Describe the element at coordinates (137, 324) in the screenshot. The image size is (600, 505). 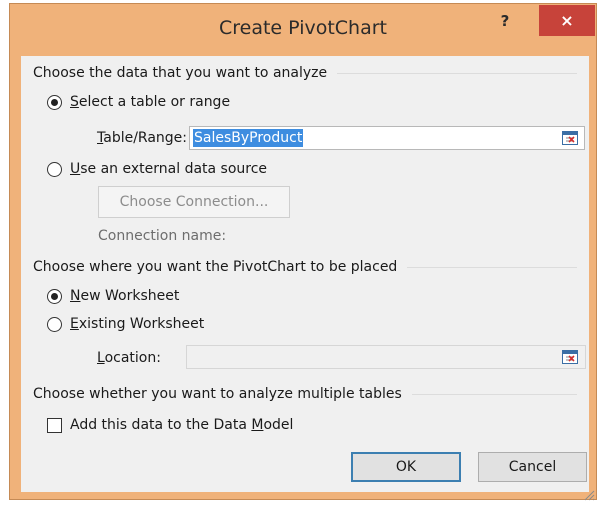
I see `radio-existing-worksheet-label: Existing Worksheet` at that location.